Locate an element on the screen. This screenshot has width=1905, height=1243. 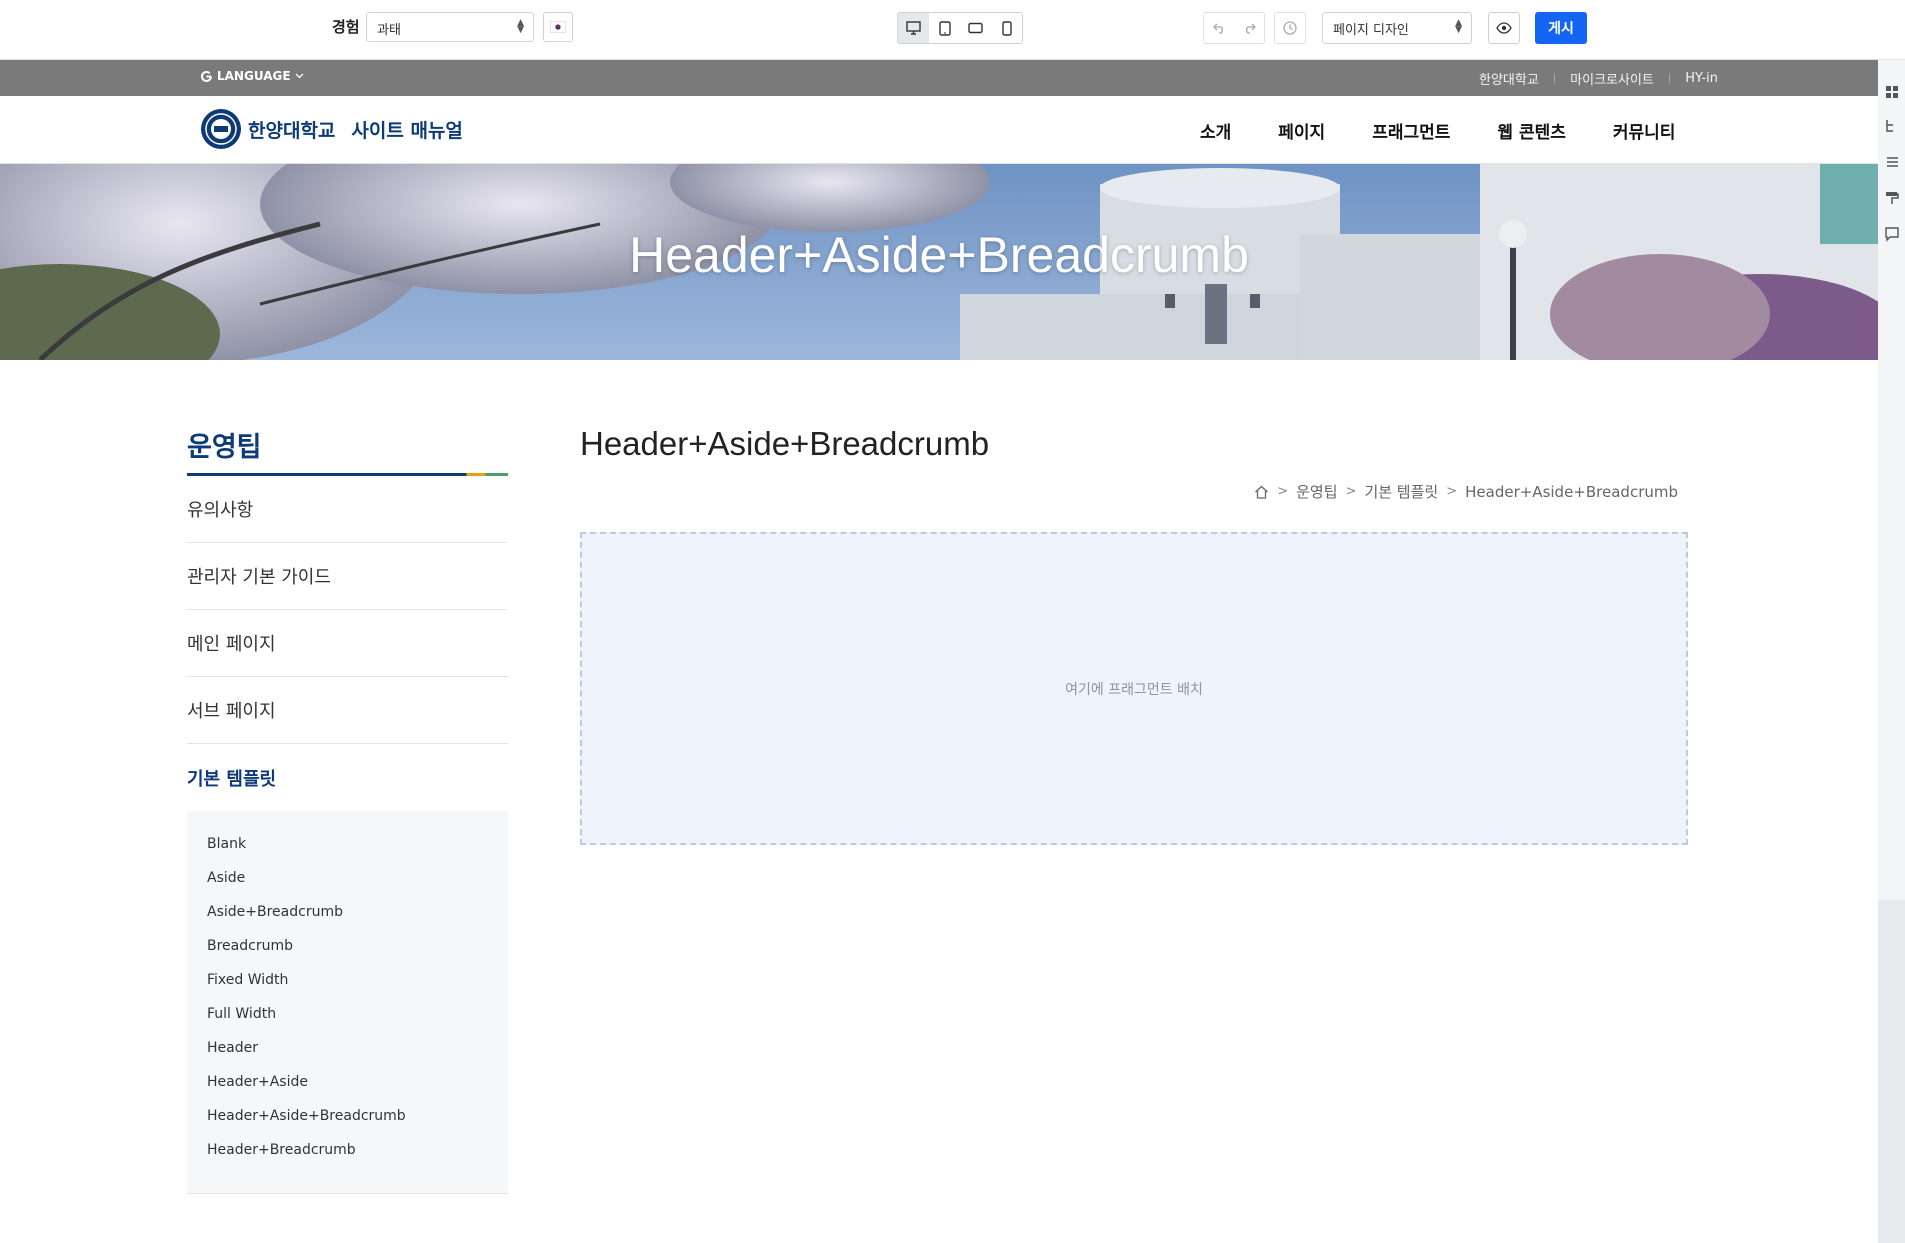
mobile-icon is located at coordinates (1006, 28).